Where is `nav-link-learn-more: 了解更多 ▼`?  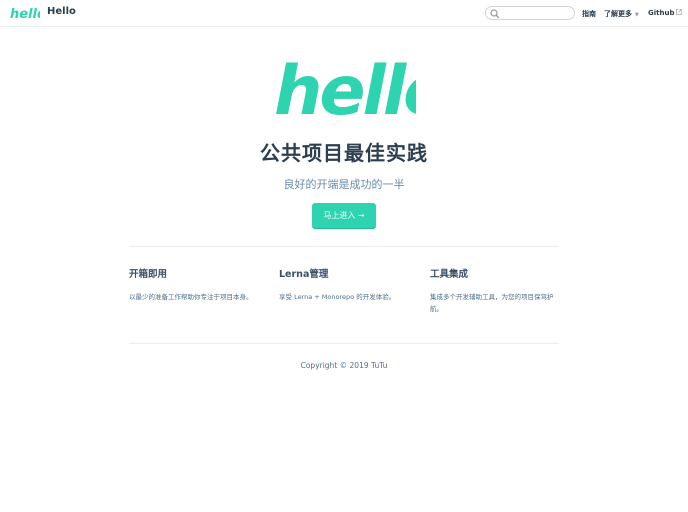 nav-link-learn-more: 了解更多 ▼ is located at coordinates (621, 14).